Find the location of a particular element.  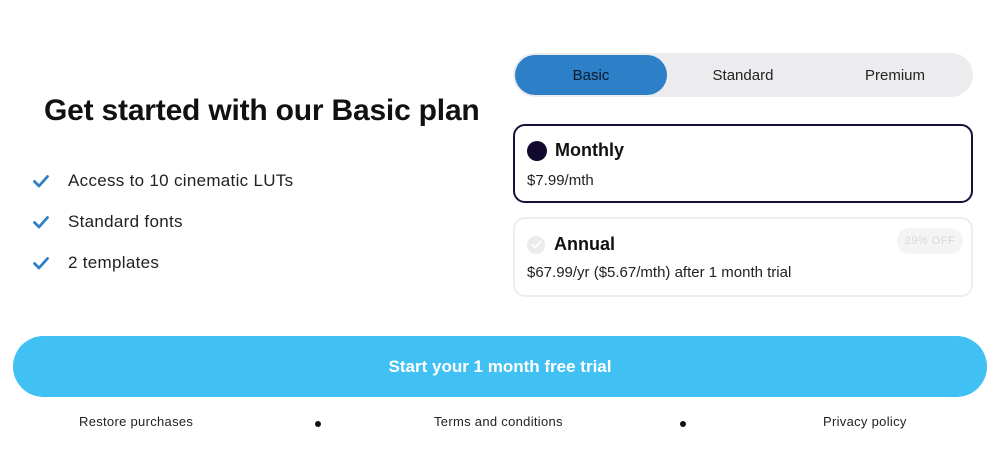

feature-item: Standard fonts is located at coordinates (162, 221).